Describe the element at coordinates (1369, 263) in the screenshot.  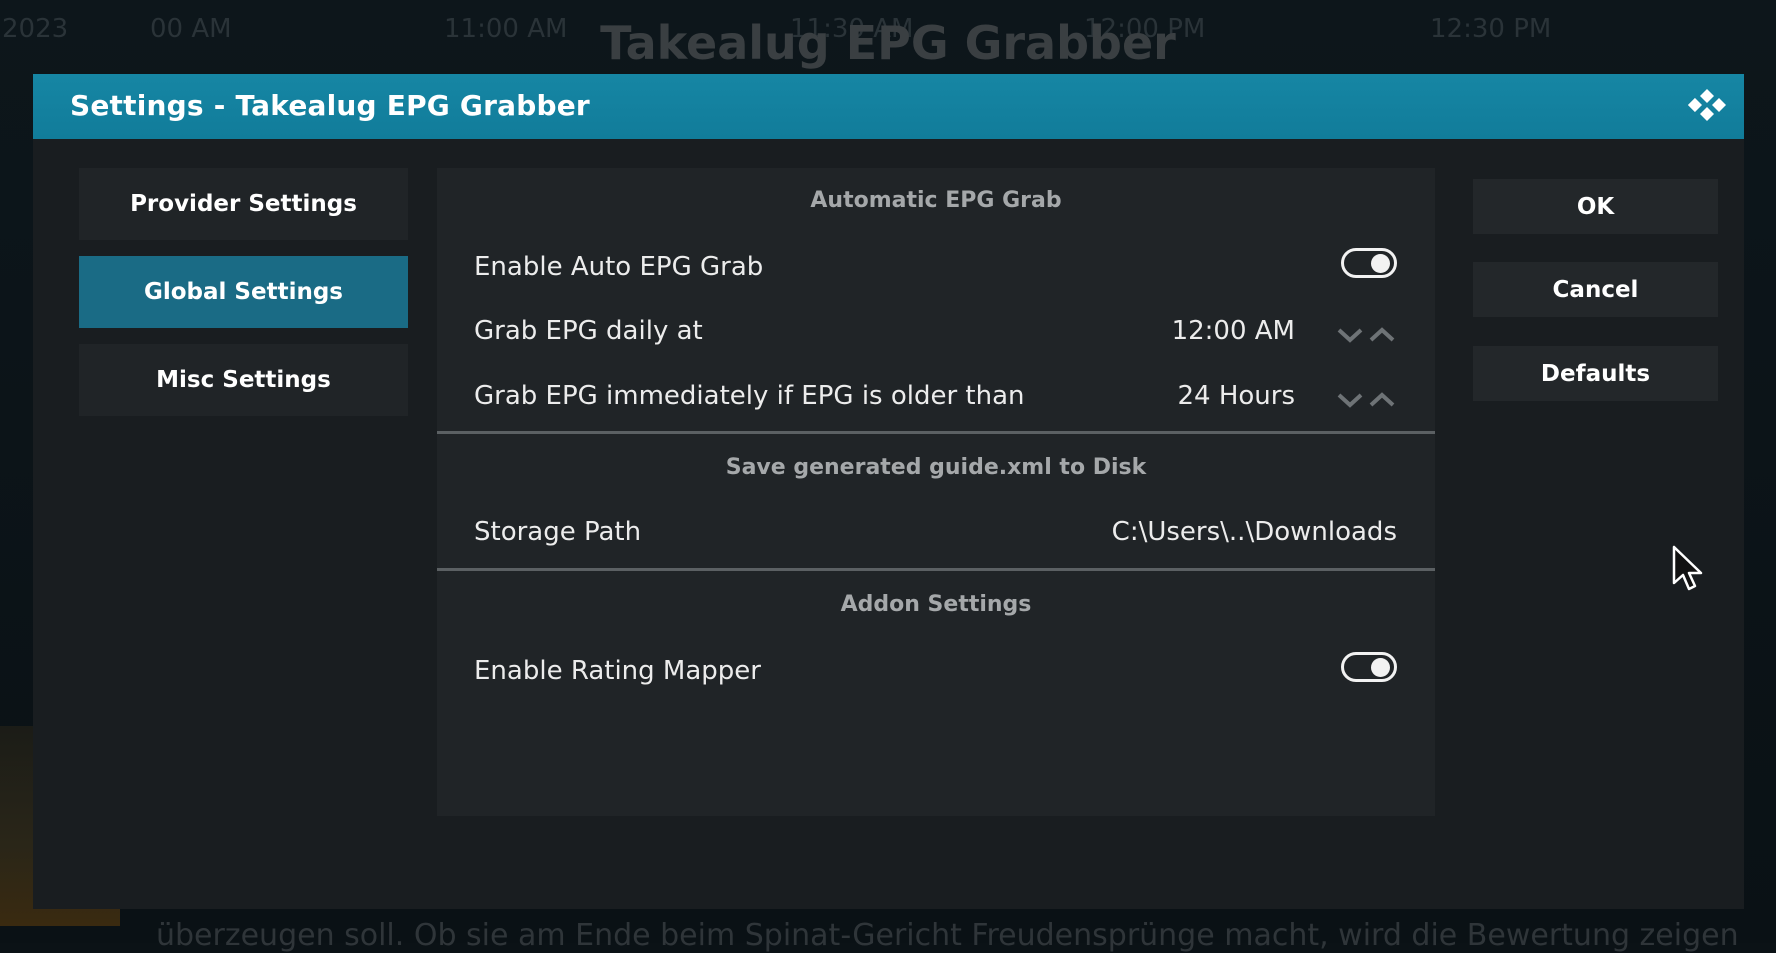
I see `enable-auto-epg-grab-toggle` at that location.